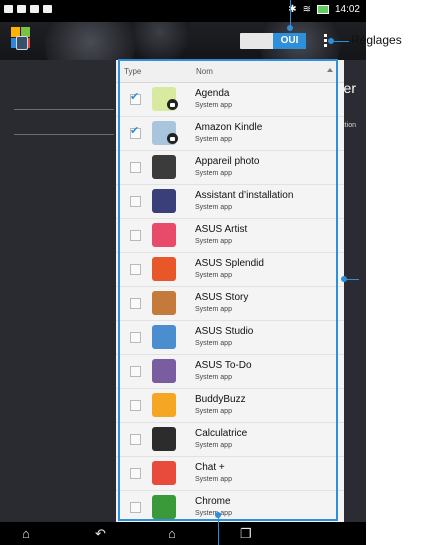  What do you see at coordinates (230, 167) in the screenshot?
I see `table-row: Appareil photo System app` at bounding box center [230, 167].